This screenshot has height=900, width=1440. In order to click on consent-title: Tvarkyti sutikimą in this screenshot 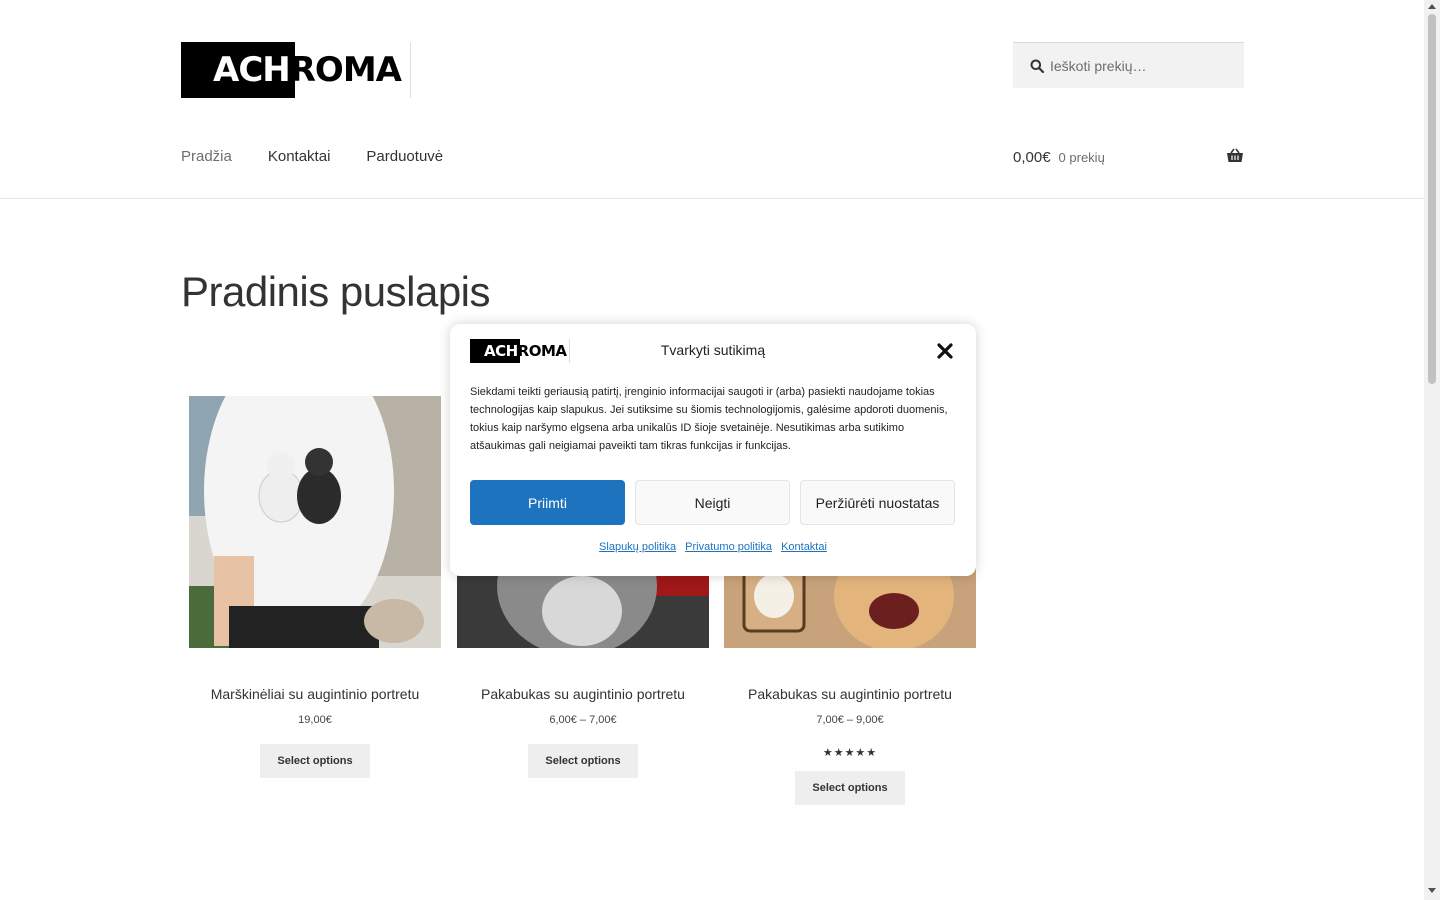, I will do `click(713, 350)`.